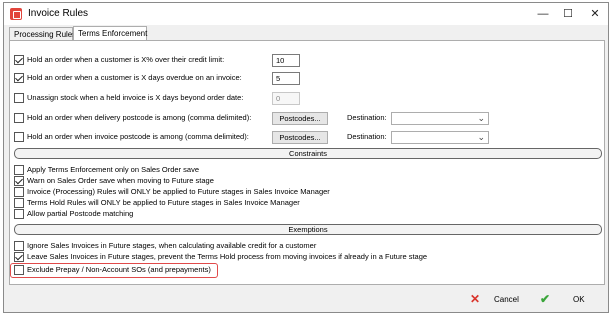  I want to click on invoice-destination-select: ⌄, so click(440, 137).